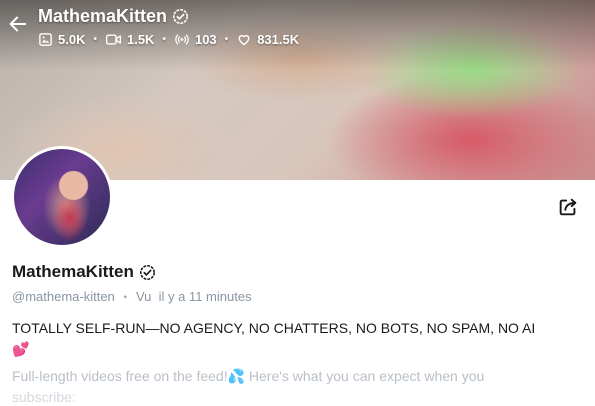 This screenshot has width=595, height=406. What do you see at coordinates (21, 349) in the screenshot?
I see `bio-emoji: 💕` at bounding box center [21, 349].